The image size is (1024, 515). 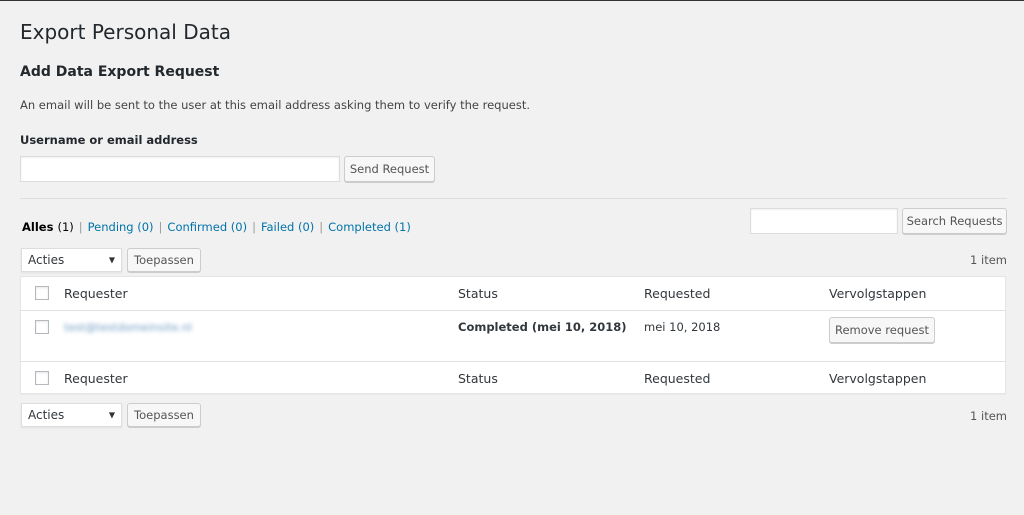 I want to click on requester-email: test@testdomeinsite.nl, so click(x=128, y=327).